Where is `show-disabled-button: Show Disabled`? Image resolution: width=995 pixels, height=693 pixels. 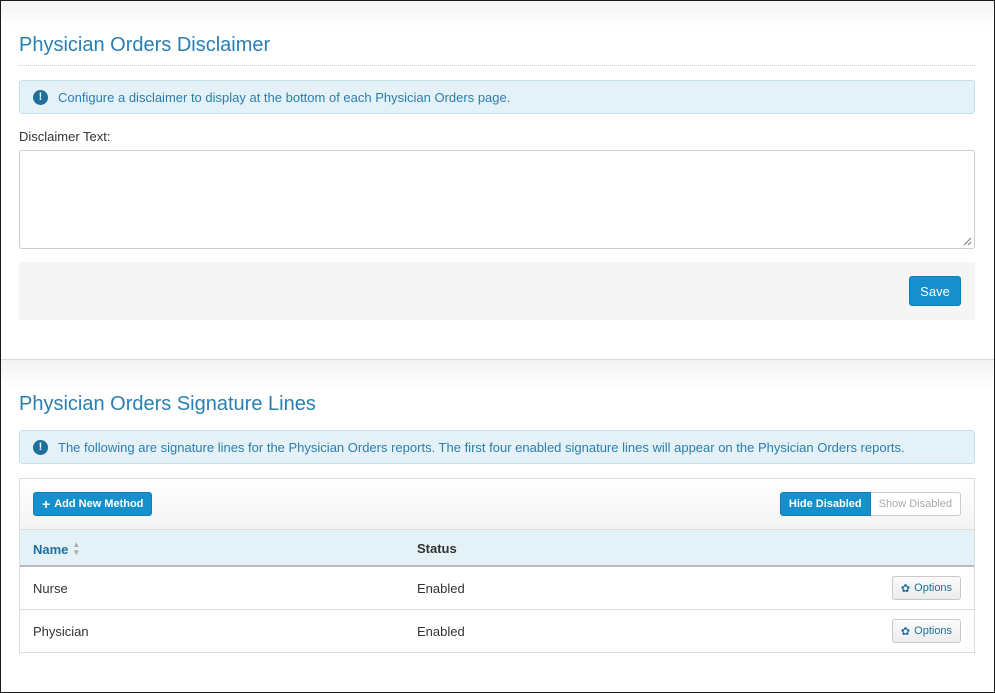 show-disabled-button: Show Disabled is located at coordinates (915, 504).